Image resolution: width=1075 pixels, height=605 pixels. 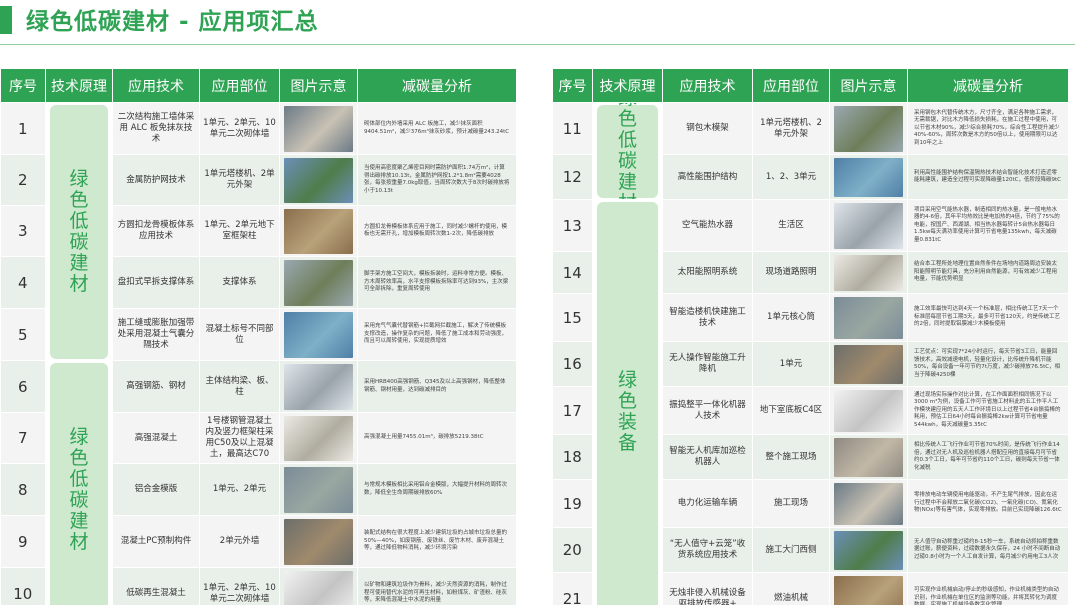 I want to click on title-accent-bar, so click(x=6, y=20).